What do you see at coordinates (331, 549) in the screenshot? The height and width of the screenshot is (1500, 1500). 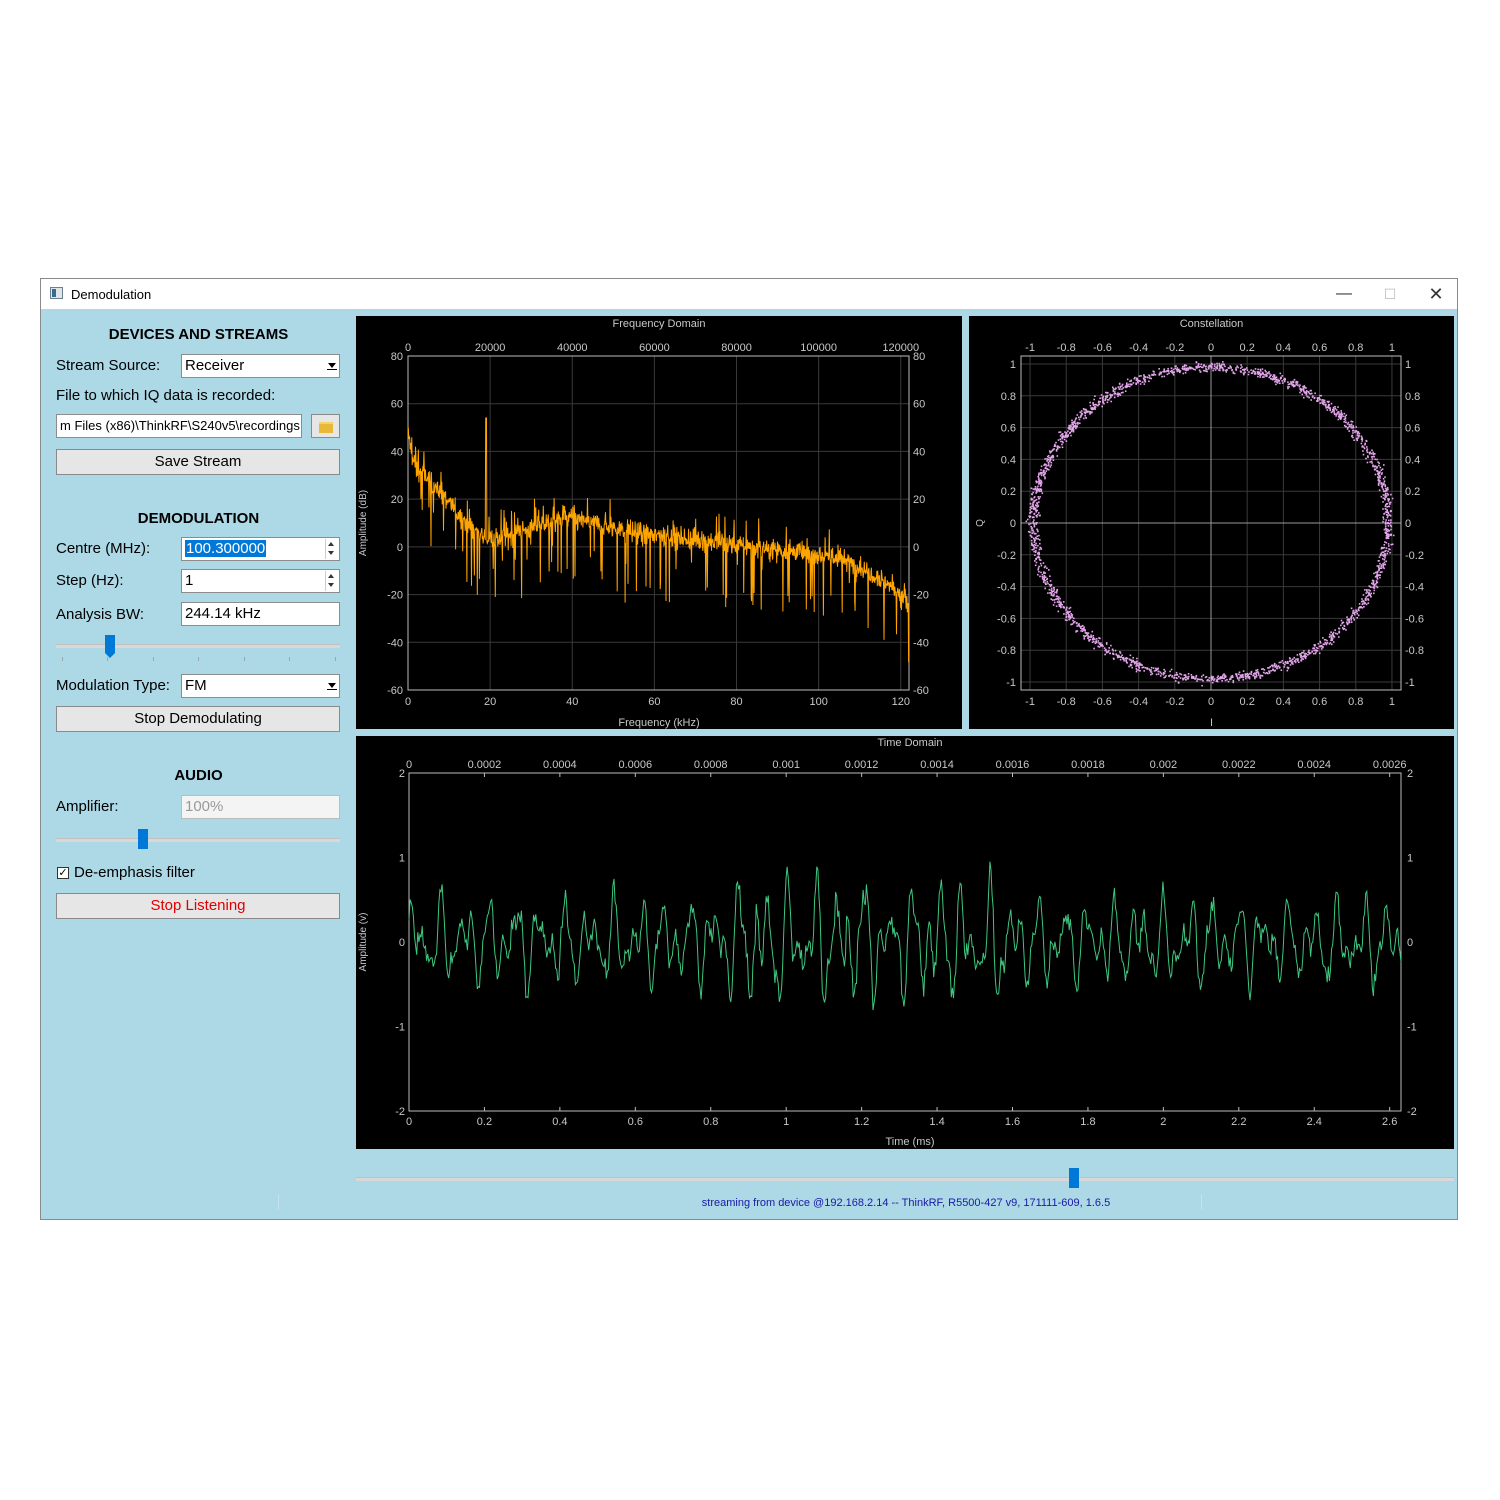 I see `centre-stepper` at bounding box center [331, 549].